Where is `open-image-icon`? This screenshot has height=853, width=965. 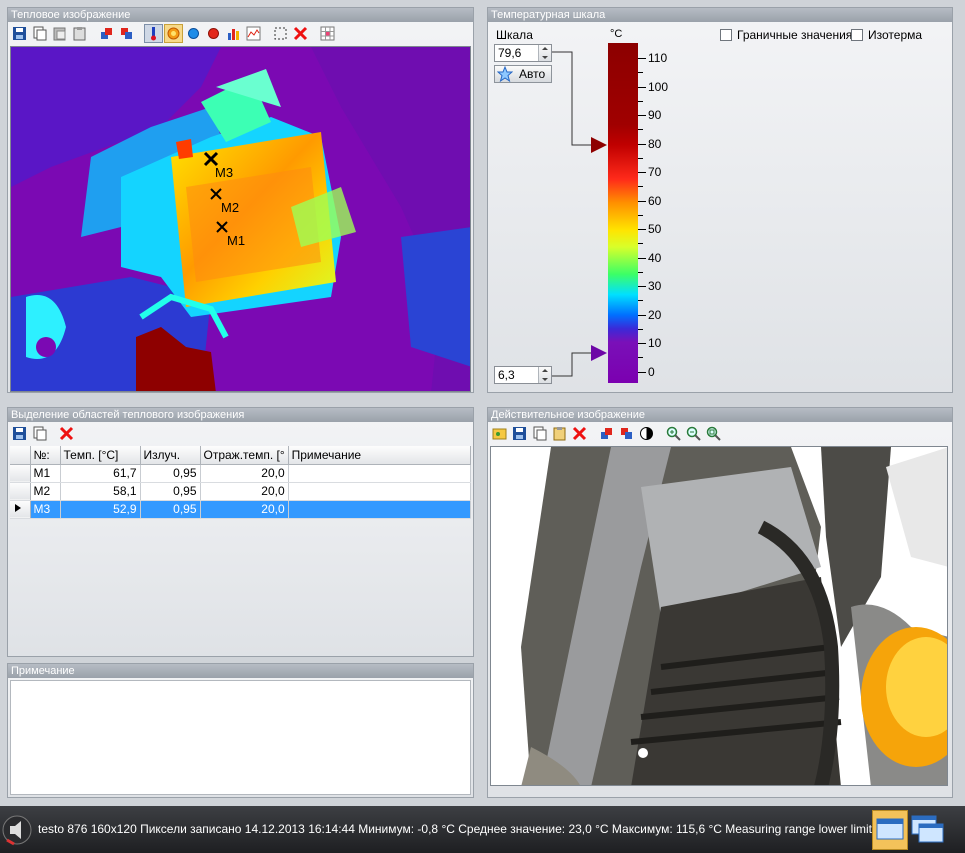 open-image-icon is located at coordinates (499, 433).